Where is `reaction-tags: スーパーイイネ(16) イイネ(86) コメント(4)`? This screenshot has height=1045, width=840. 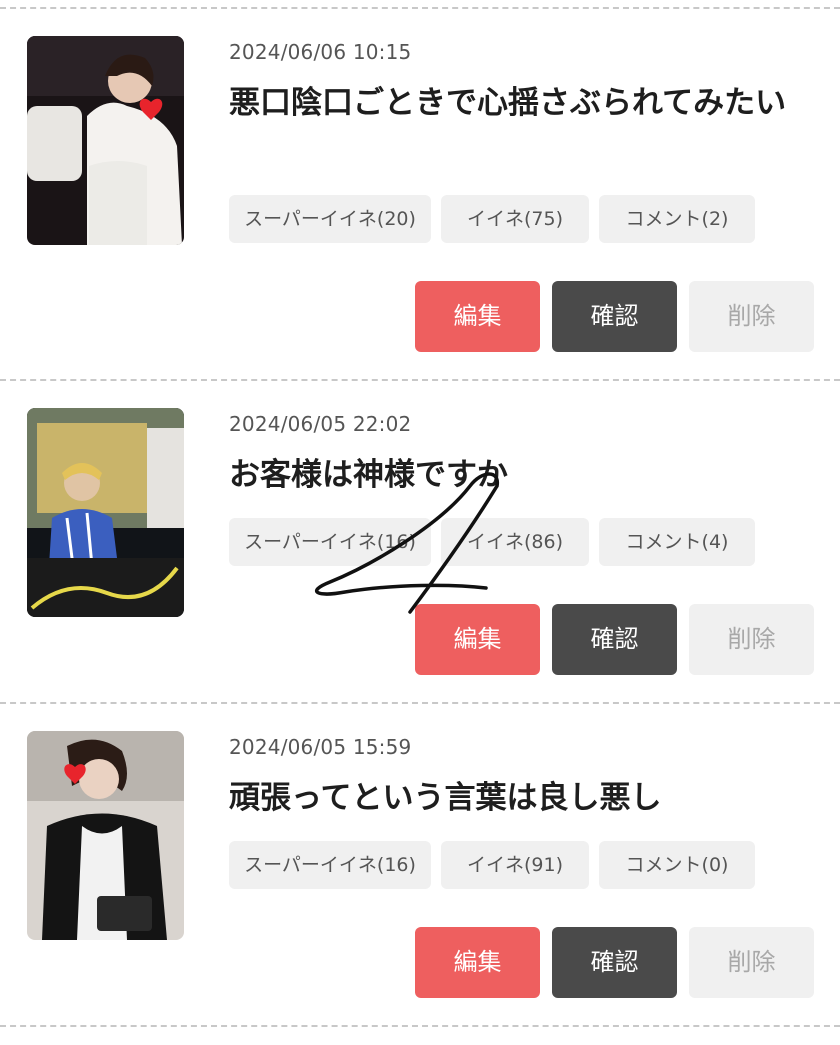
reaction-tags: スーパーイイネ(16) イイネ(86) コメント(4) is located at coordinates (492, 542).